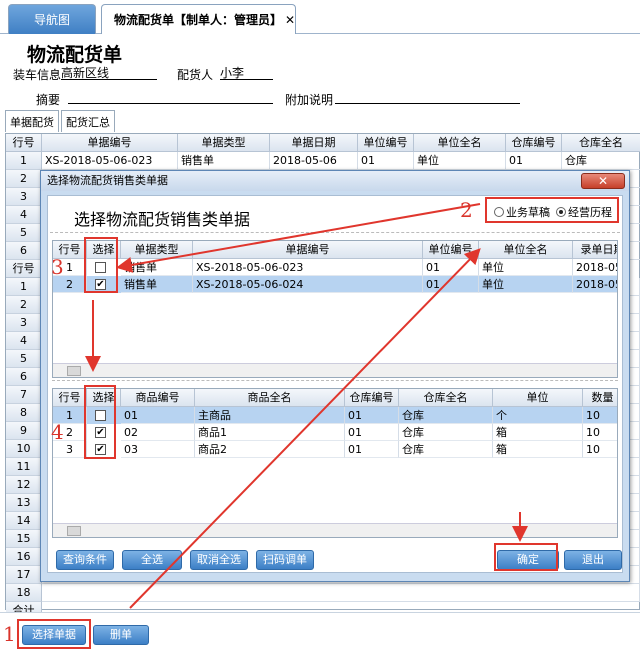 The image size is (640, 658). Describe the element at coordinates (9, 634) in the screenshot. I see `annotation-1: 1` at that location.